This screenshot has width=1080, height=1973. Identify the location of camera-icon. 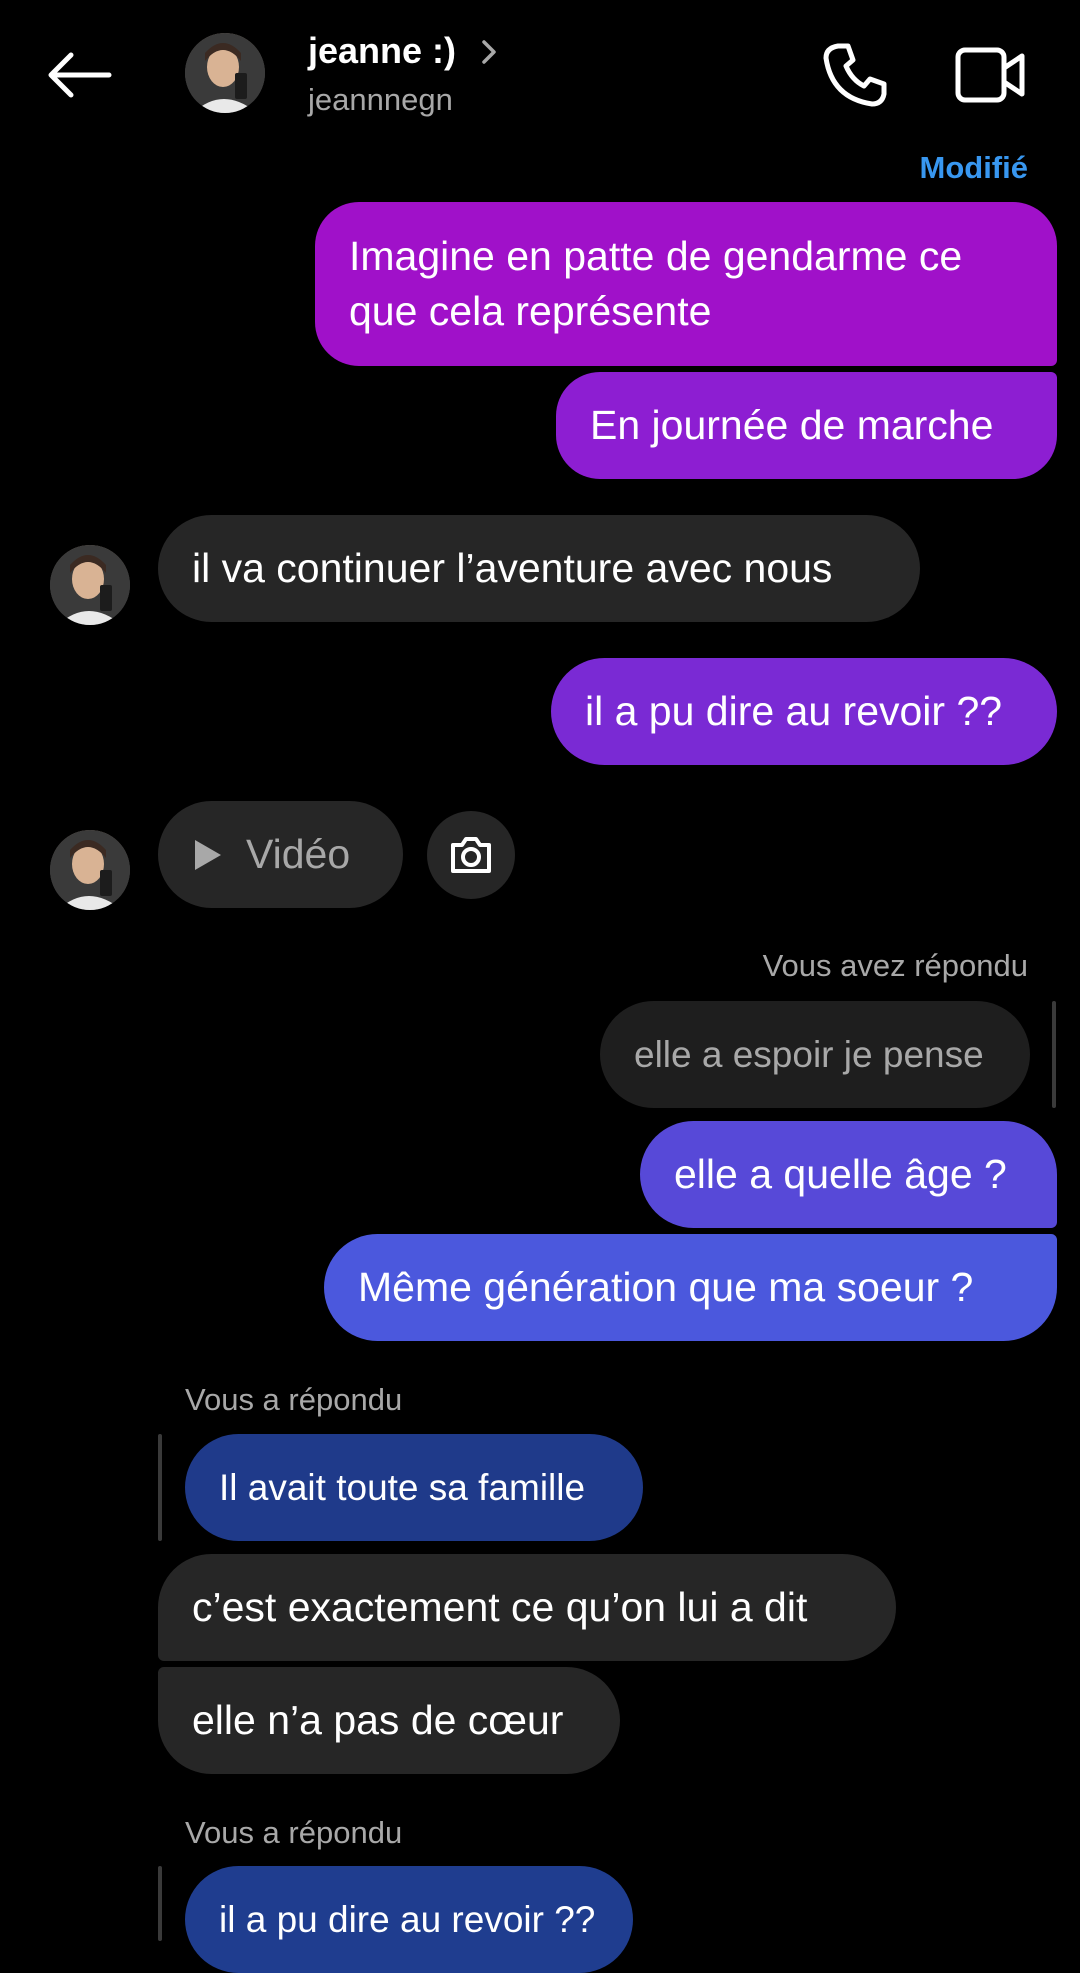
(471, 855).